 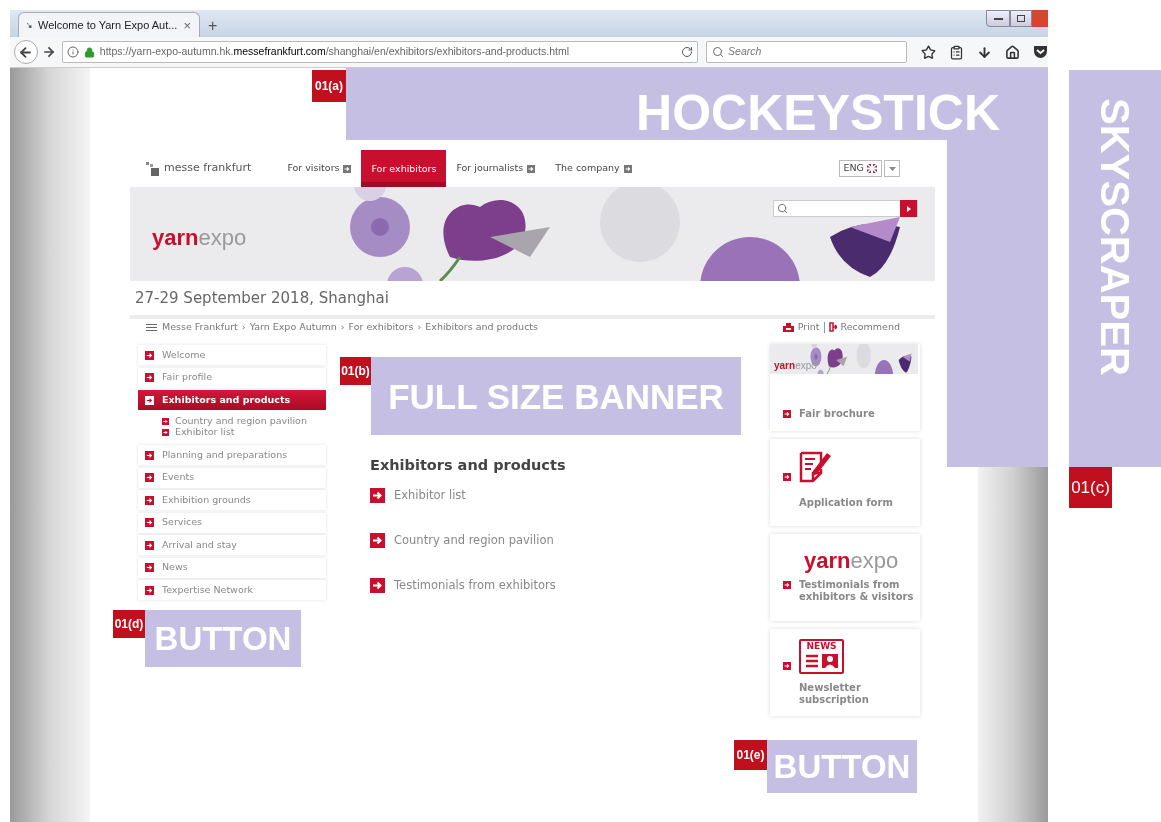 I want to click on action-link: Recommend, so click(x=870, y=327).